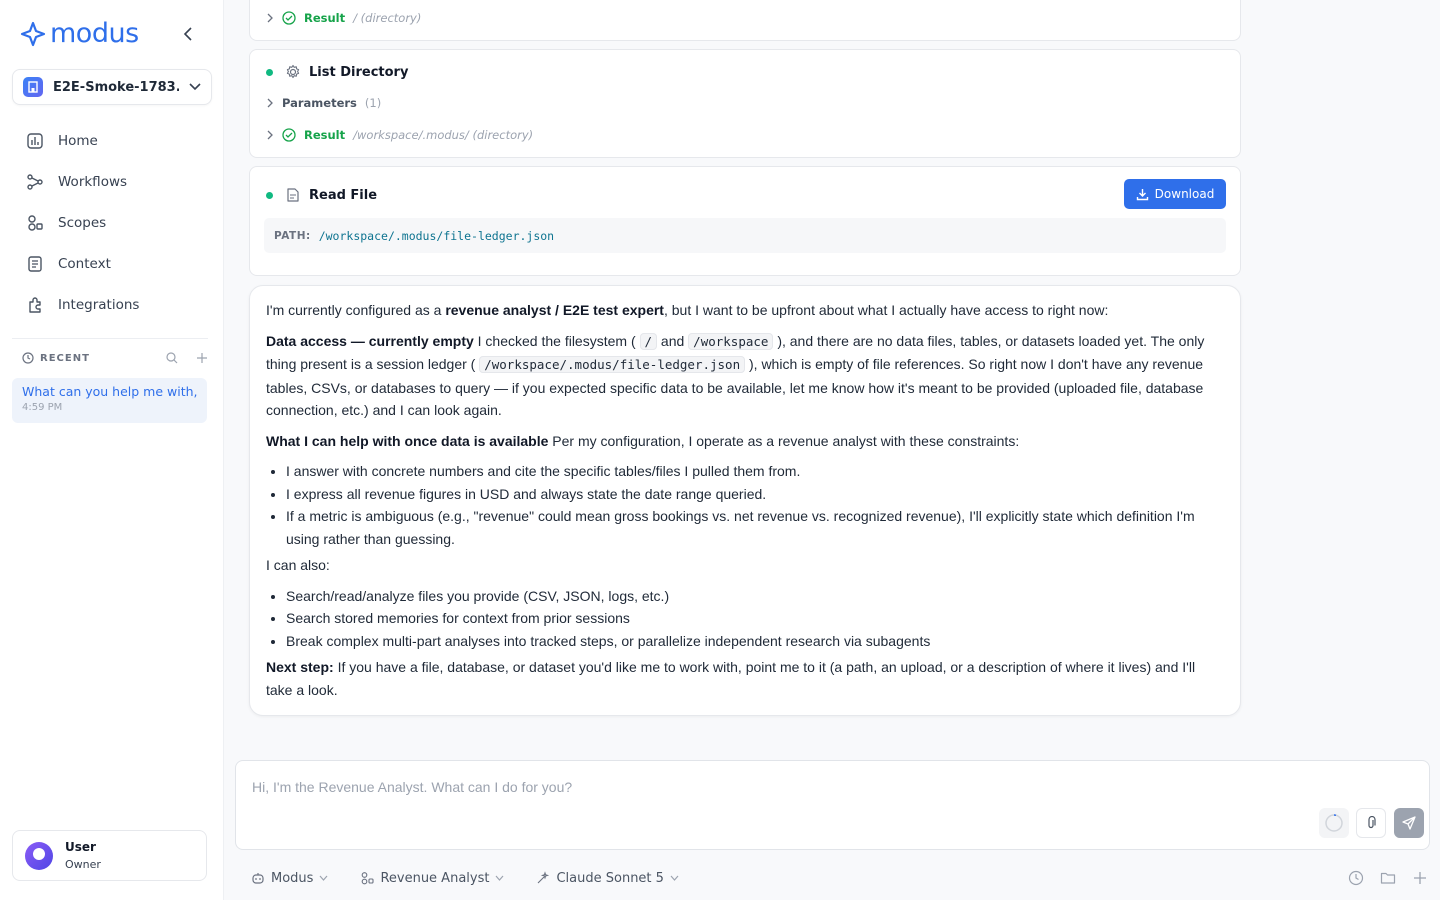 This screenshot has width=1440, height=900. I want to click on workspace-avatar, so click(33, 87).